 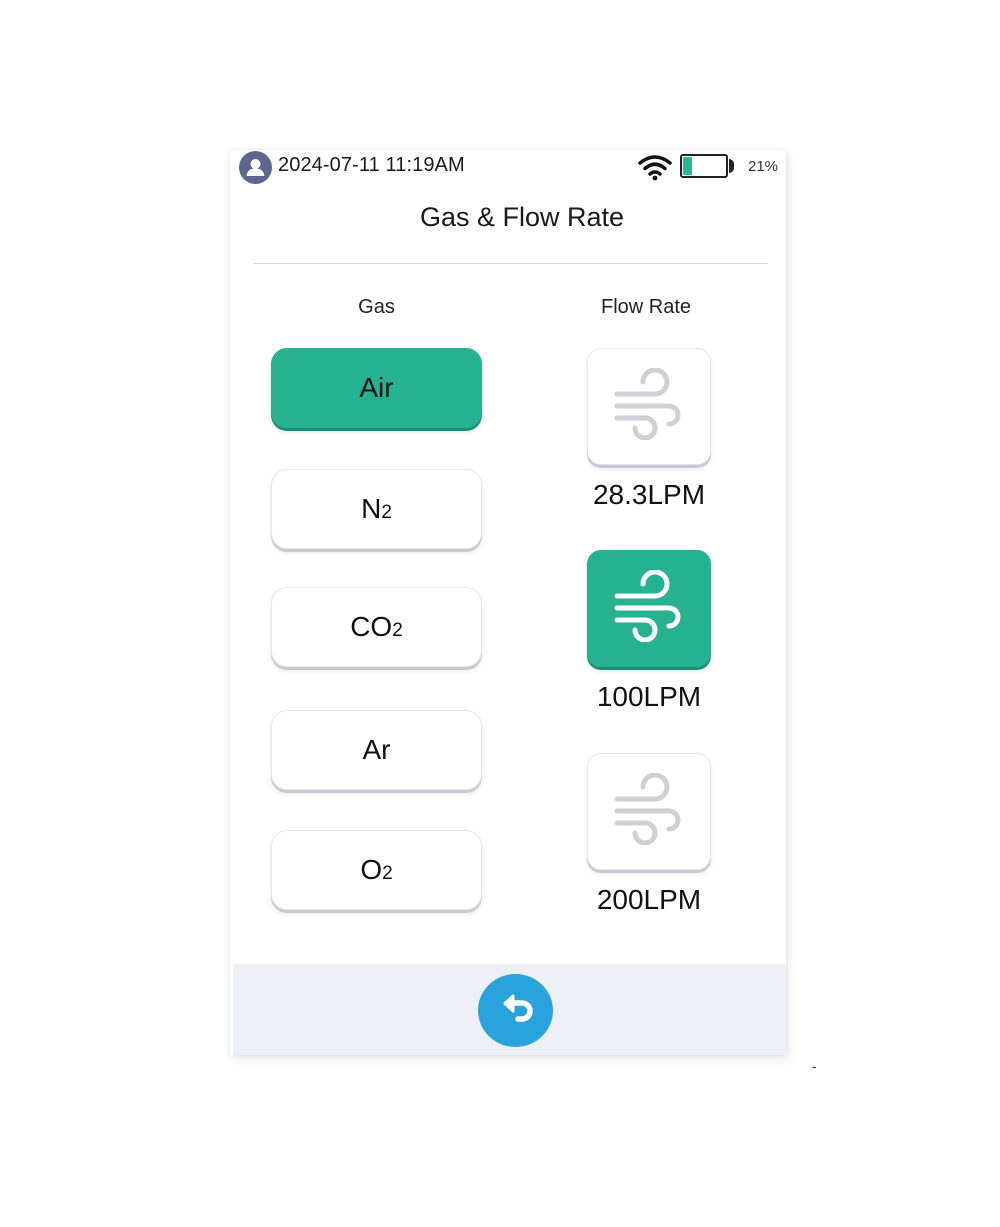 What do you see at coordinates (371, 869) in the screenshot?
I see `gas-option-label: O` at bounding box center [371, 869].